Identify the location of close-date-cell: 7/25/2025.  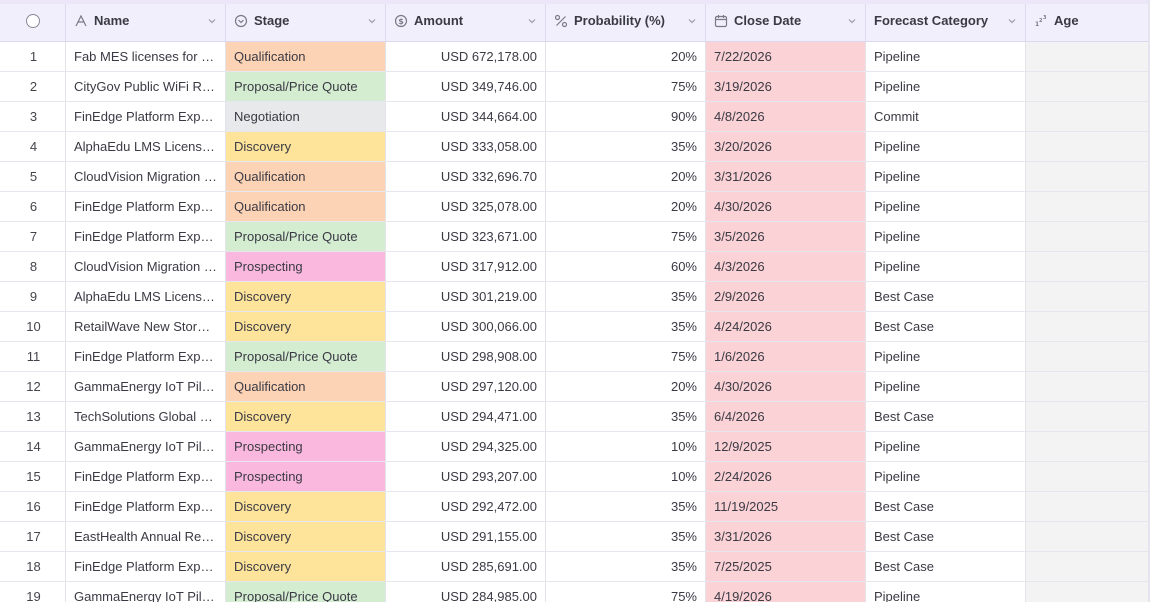
(786, 566).